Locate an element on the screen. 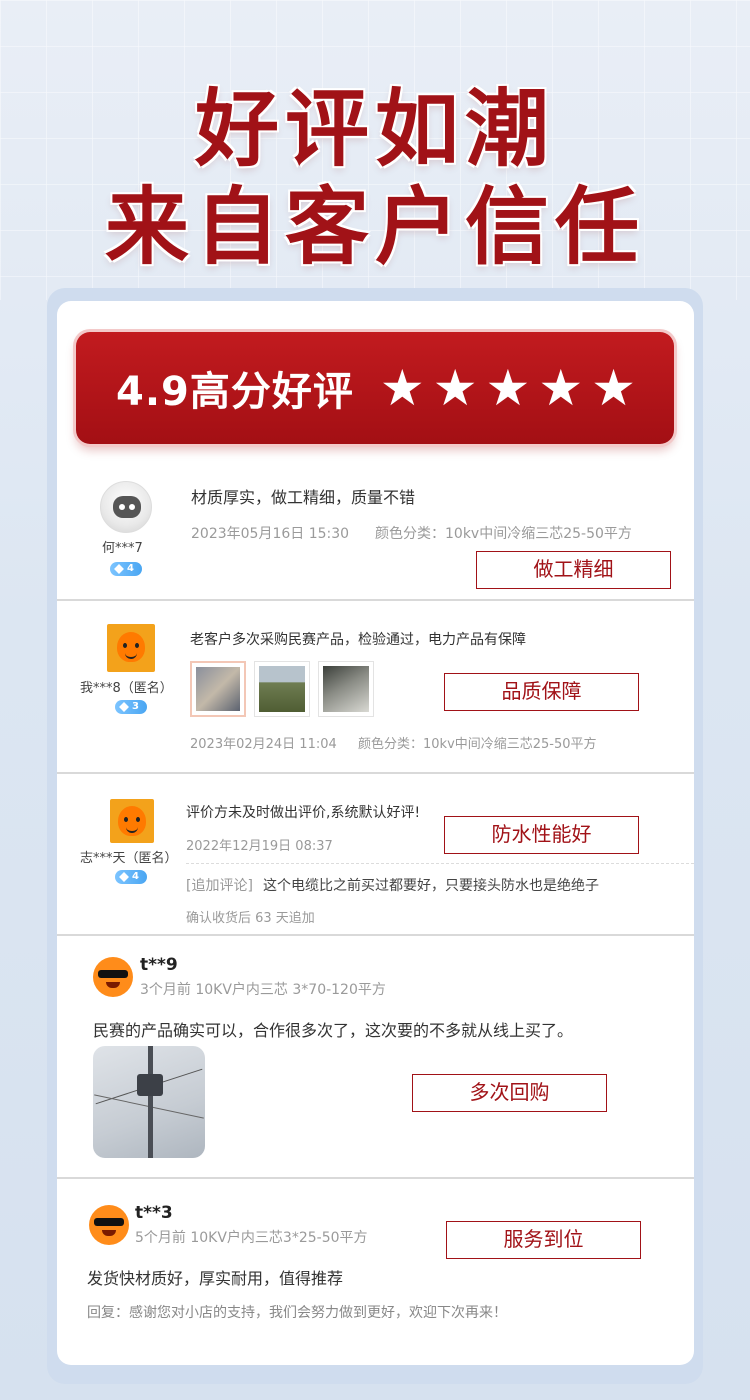 This screenshot has height=1400, width=750. rating-label: 4.9高分好评 is located at coordinates (235, 392).